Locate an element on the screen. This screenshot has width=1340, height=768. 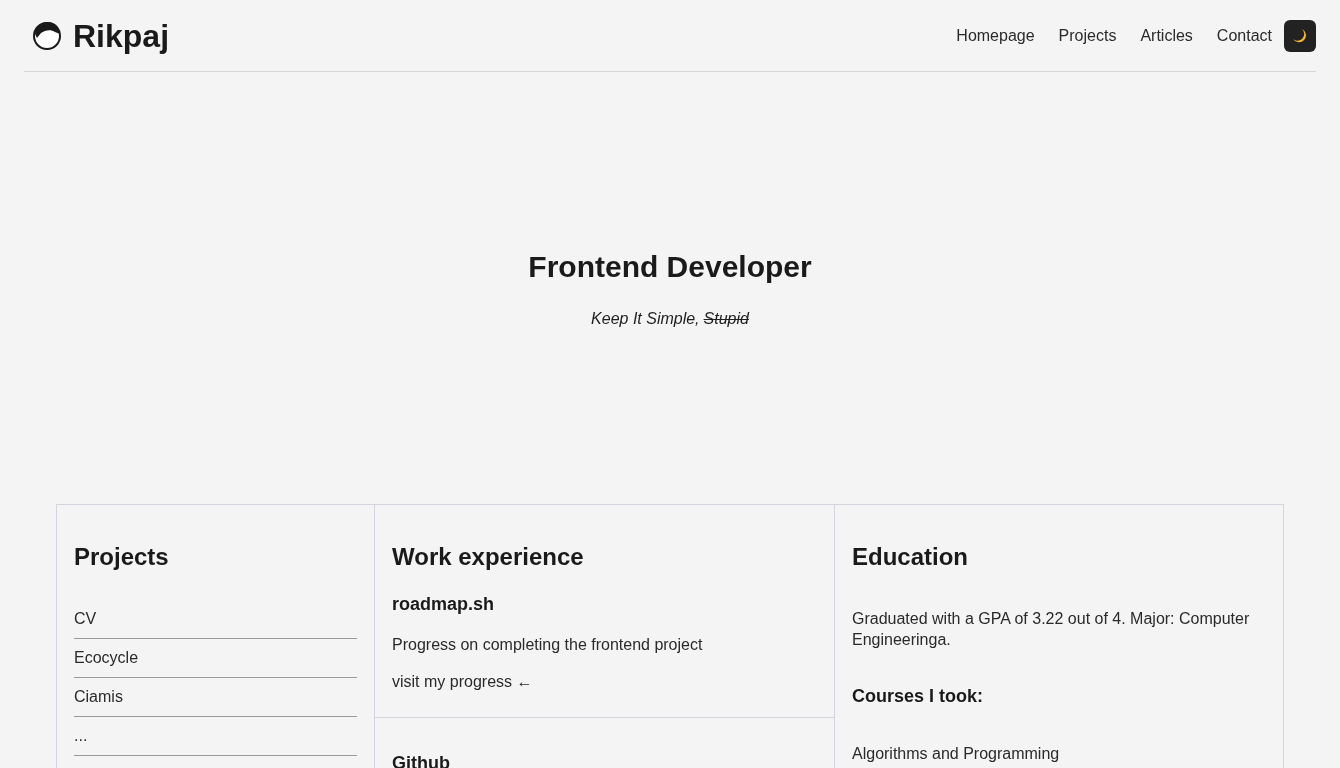
nav-link: Articles is located at coordinates (1166, 35).